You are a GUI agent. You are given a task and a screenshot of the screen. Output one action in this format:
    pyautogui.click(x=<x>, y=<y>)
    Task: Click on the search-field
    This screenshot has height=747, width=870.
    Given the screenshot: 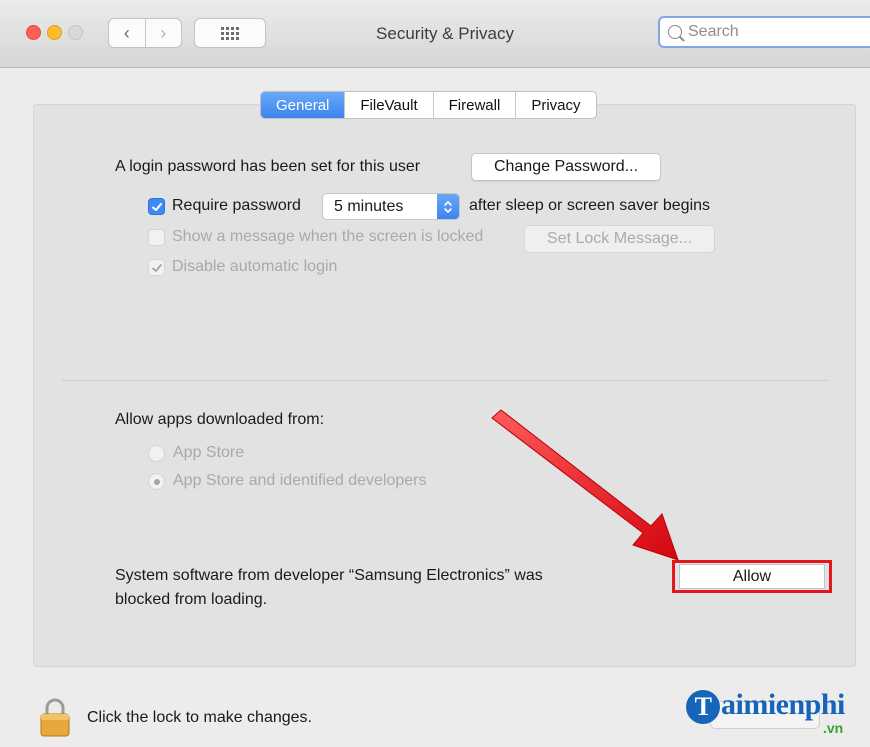 What is the action you would take?
    pyautogui.click(x=764, y=32)
    